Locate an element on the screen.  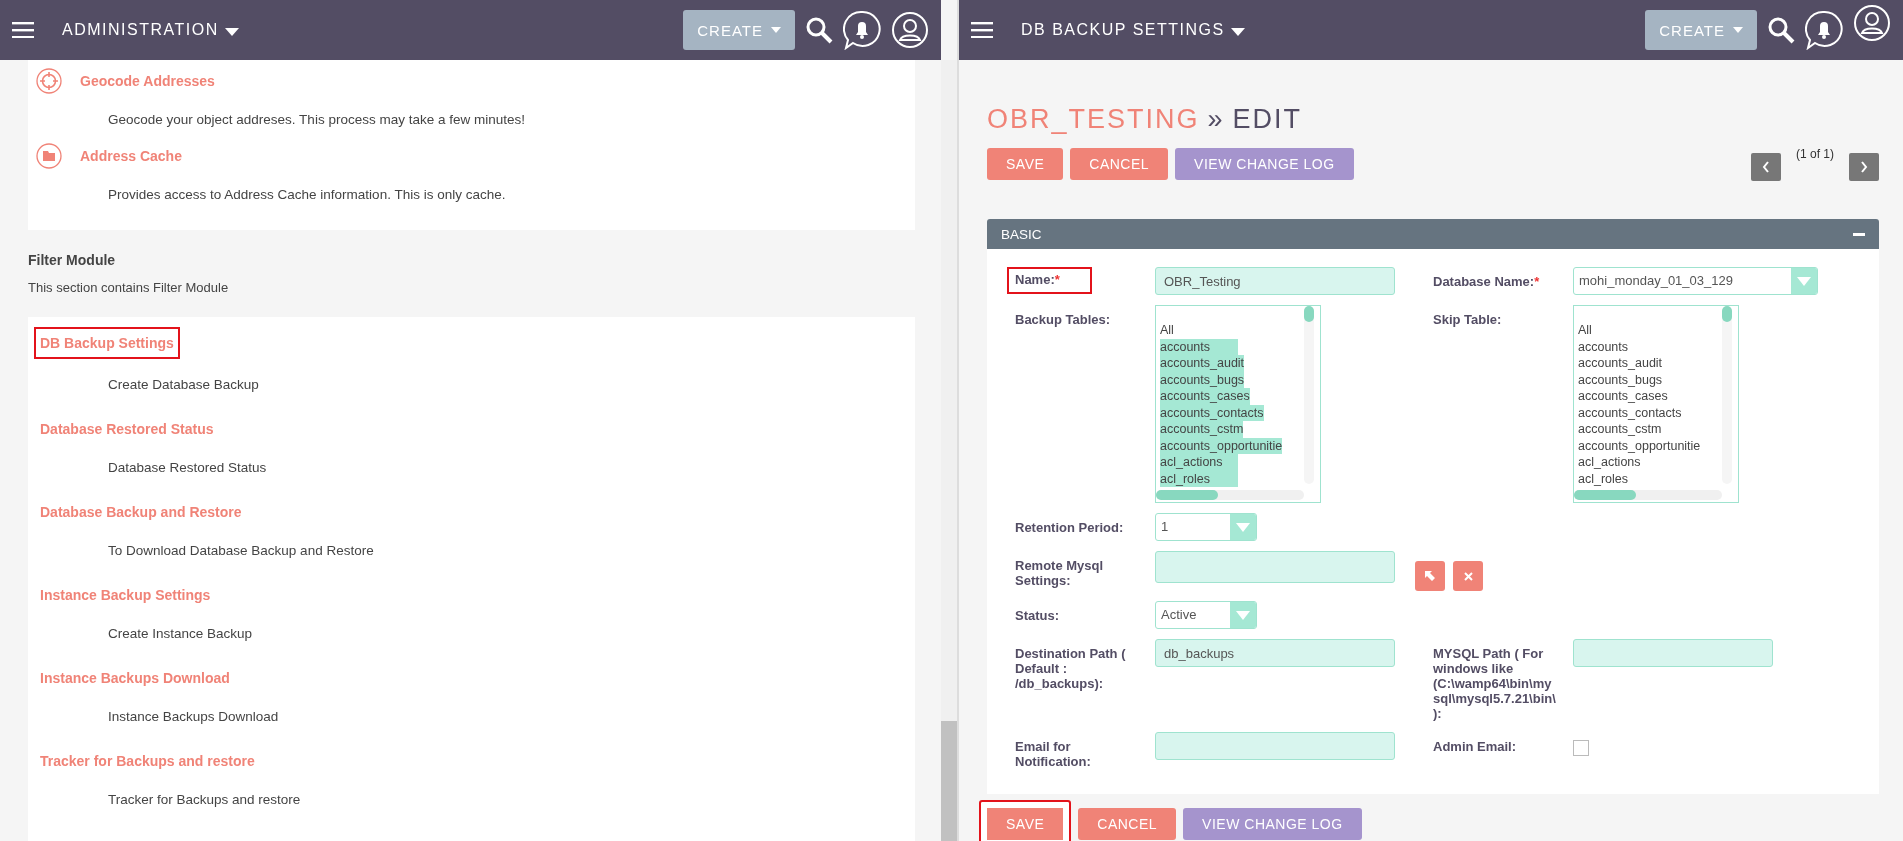
module-title: ADMINISTRATION is located at coordinates (140, 30).